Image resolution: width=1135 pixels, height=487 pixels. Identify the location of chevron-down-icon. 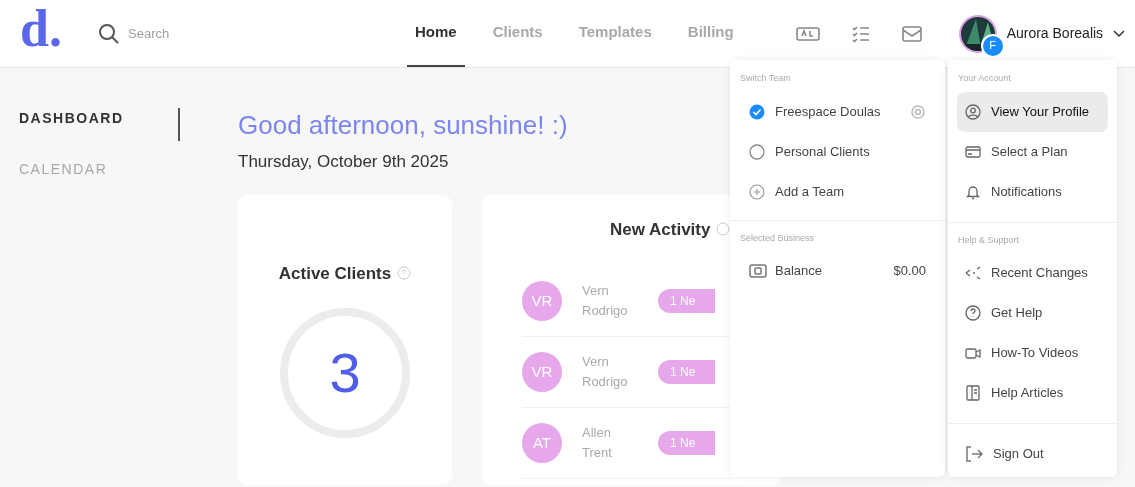
(1119, 33).